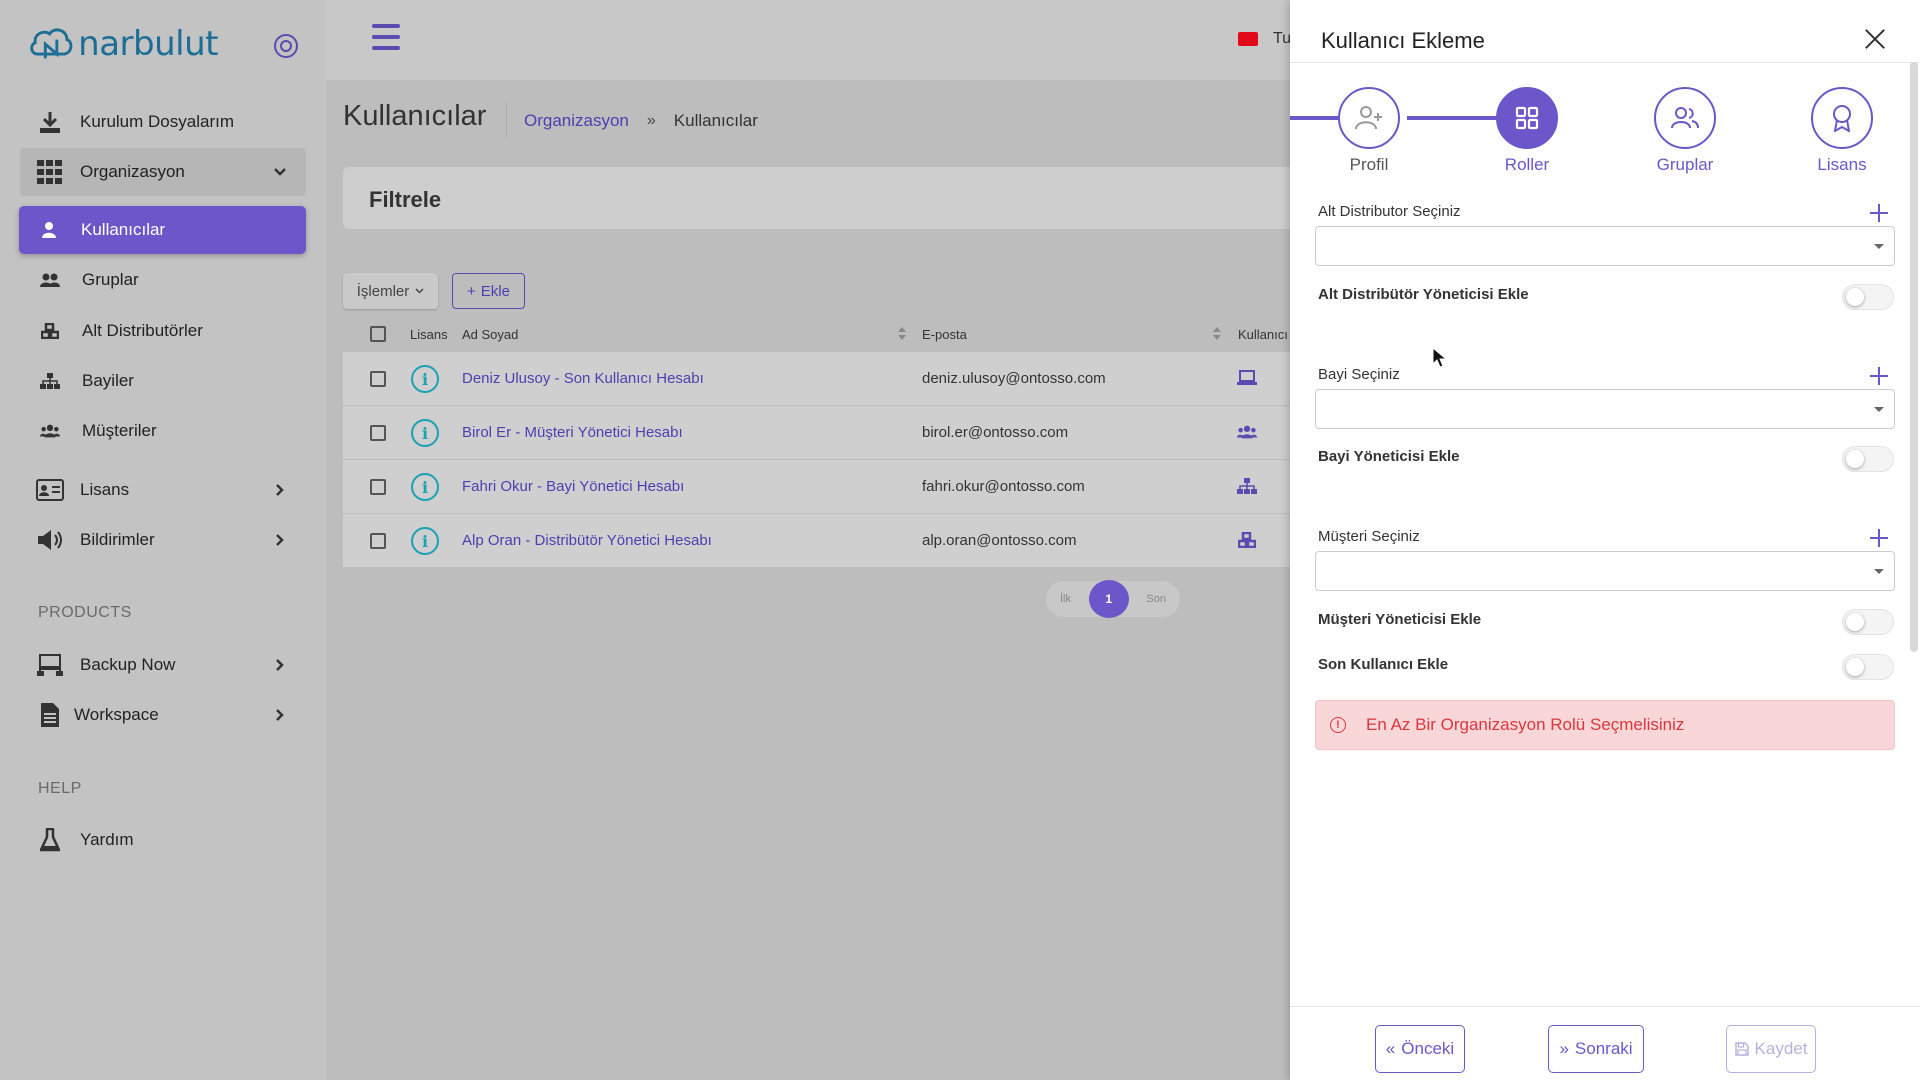 The height and width of the screenshot is (1080, 1920). What do you see at coordinates (490, 334) in the screenshot?
I see `header-name: Ad Soyad` at bounding box center [490, 334].